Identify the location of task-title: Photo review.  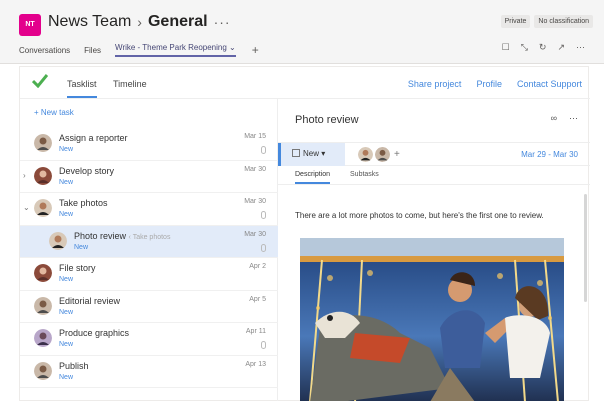
(100, 235).